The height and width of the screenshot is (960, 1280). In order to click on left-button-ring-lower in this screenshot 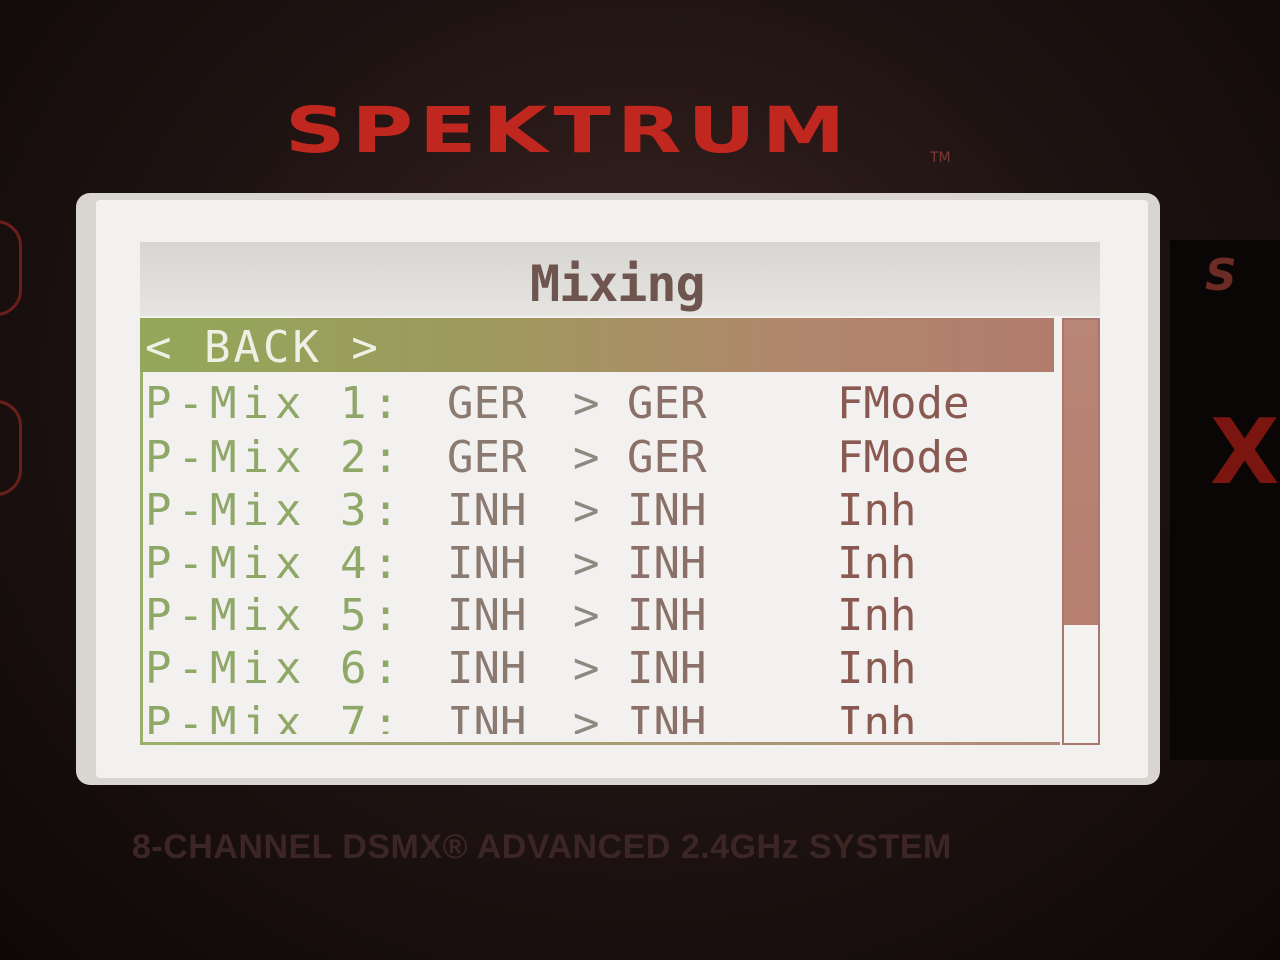, I will do `click(11, 448)`.